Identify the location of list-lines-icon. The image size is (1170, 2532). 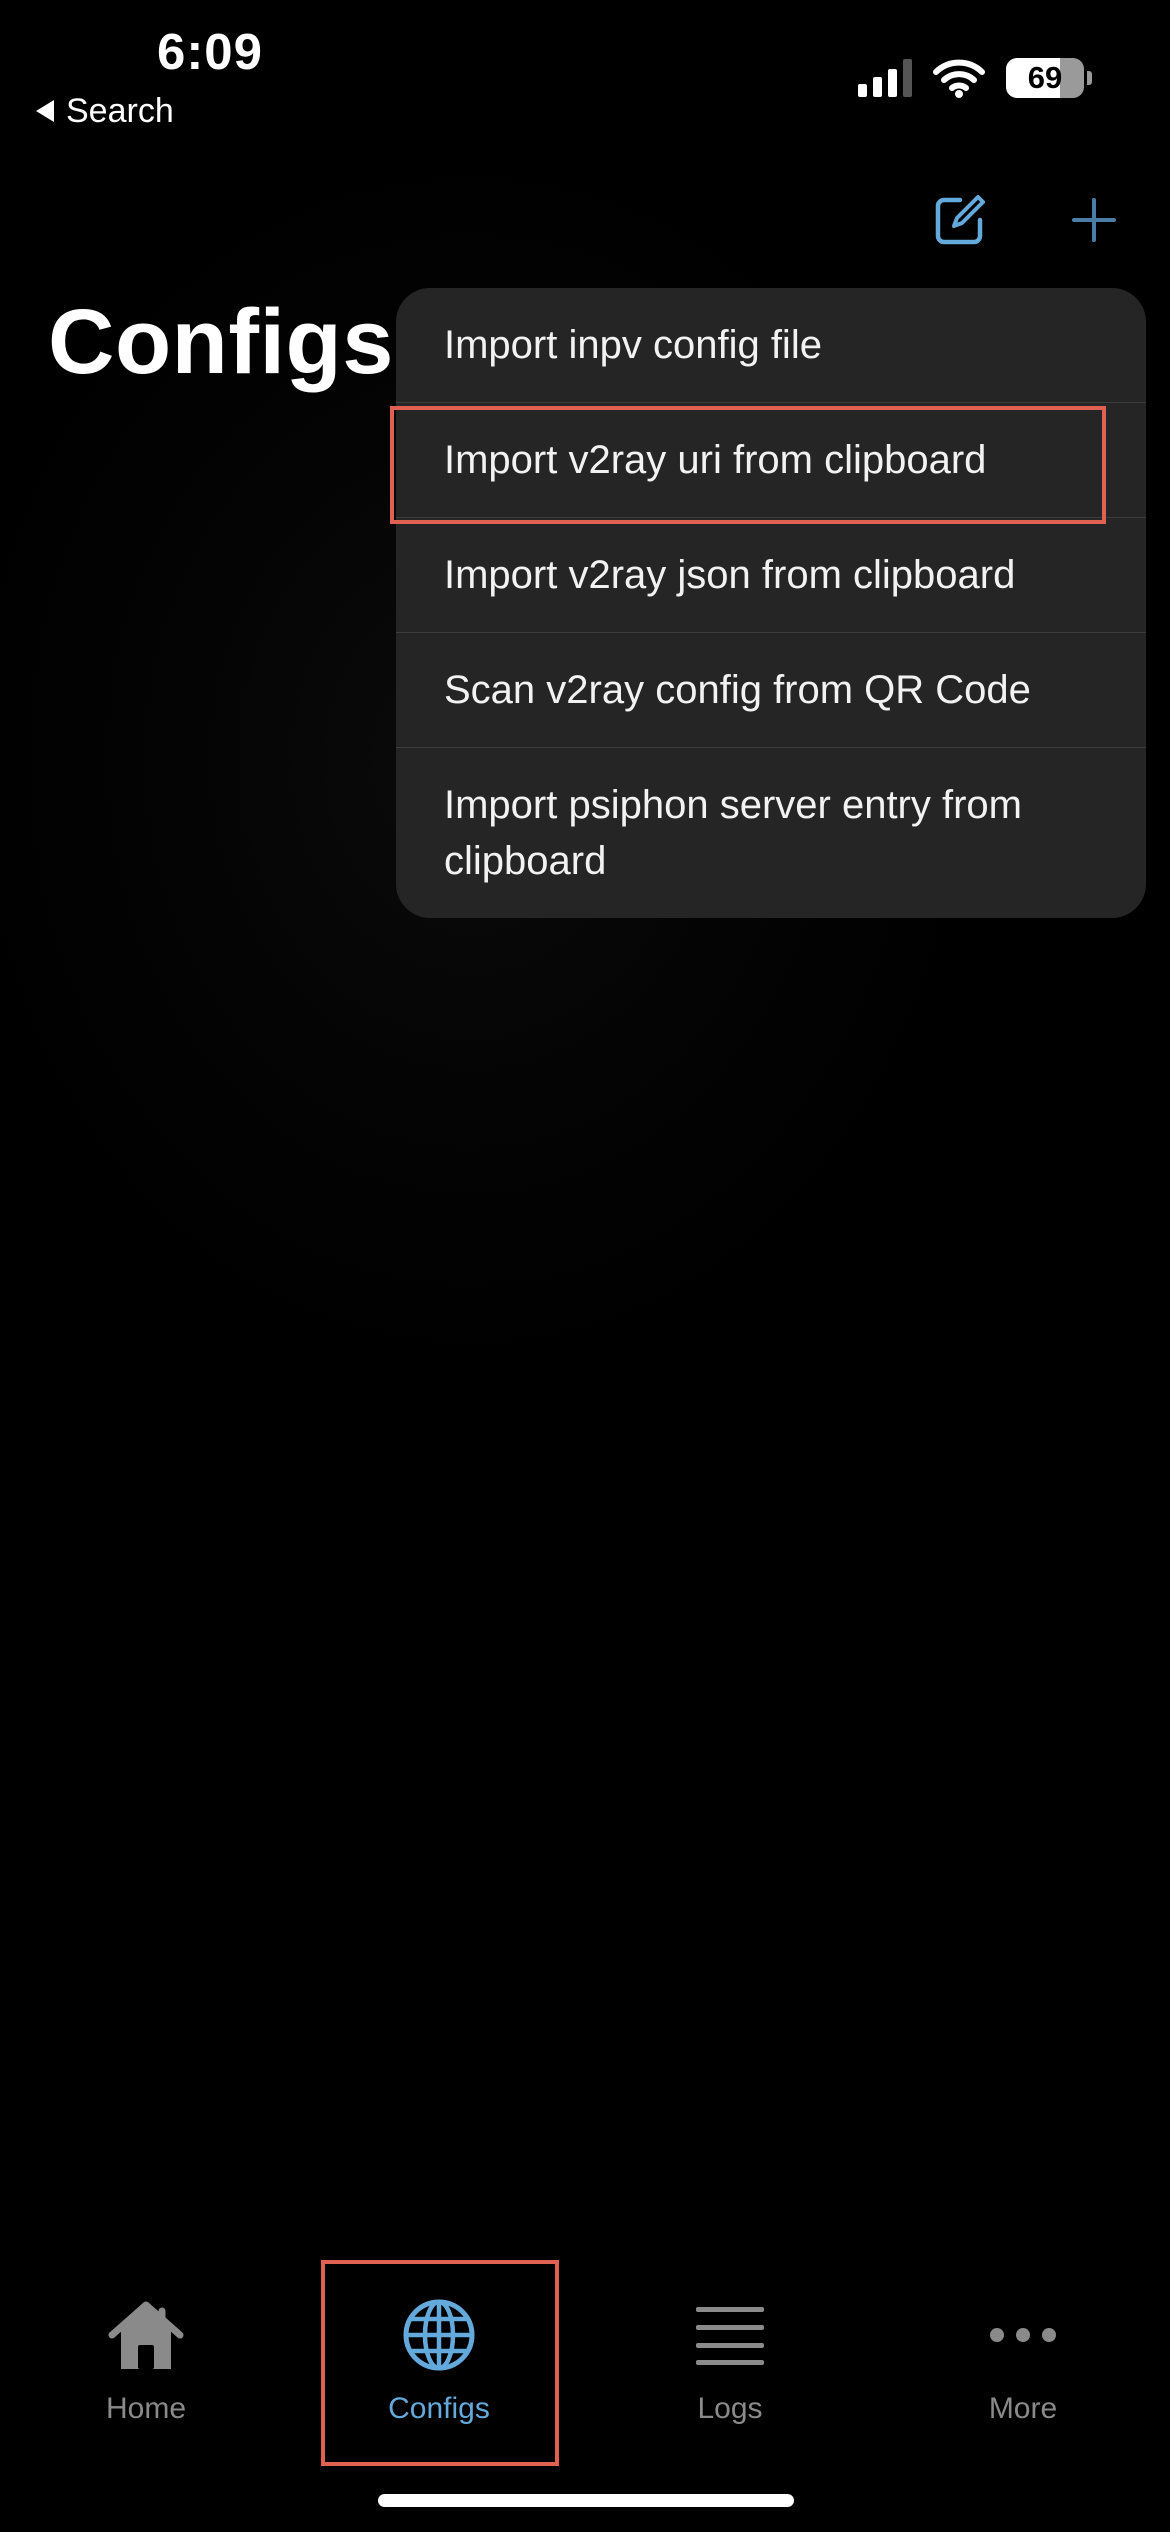
(730, 2335).